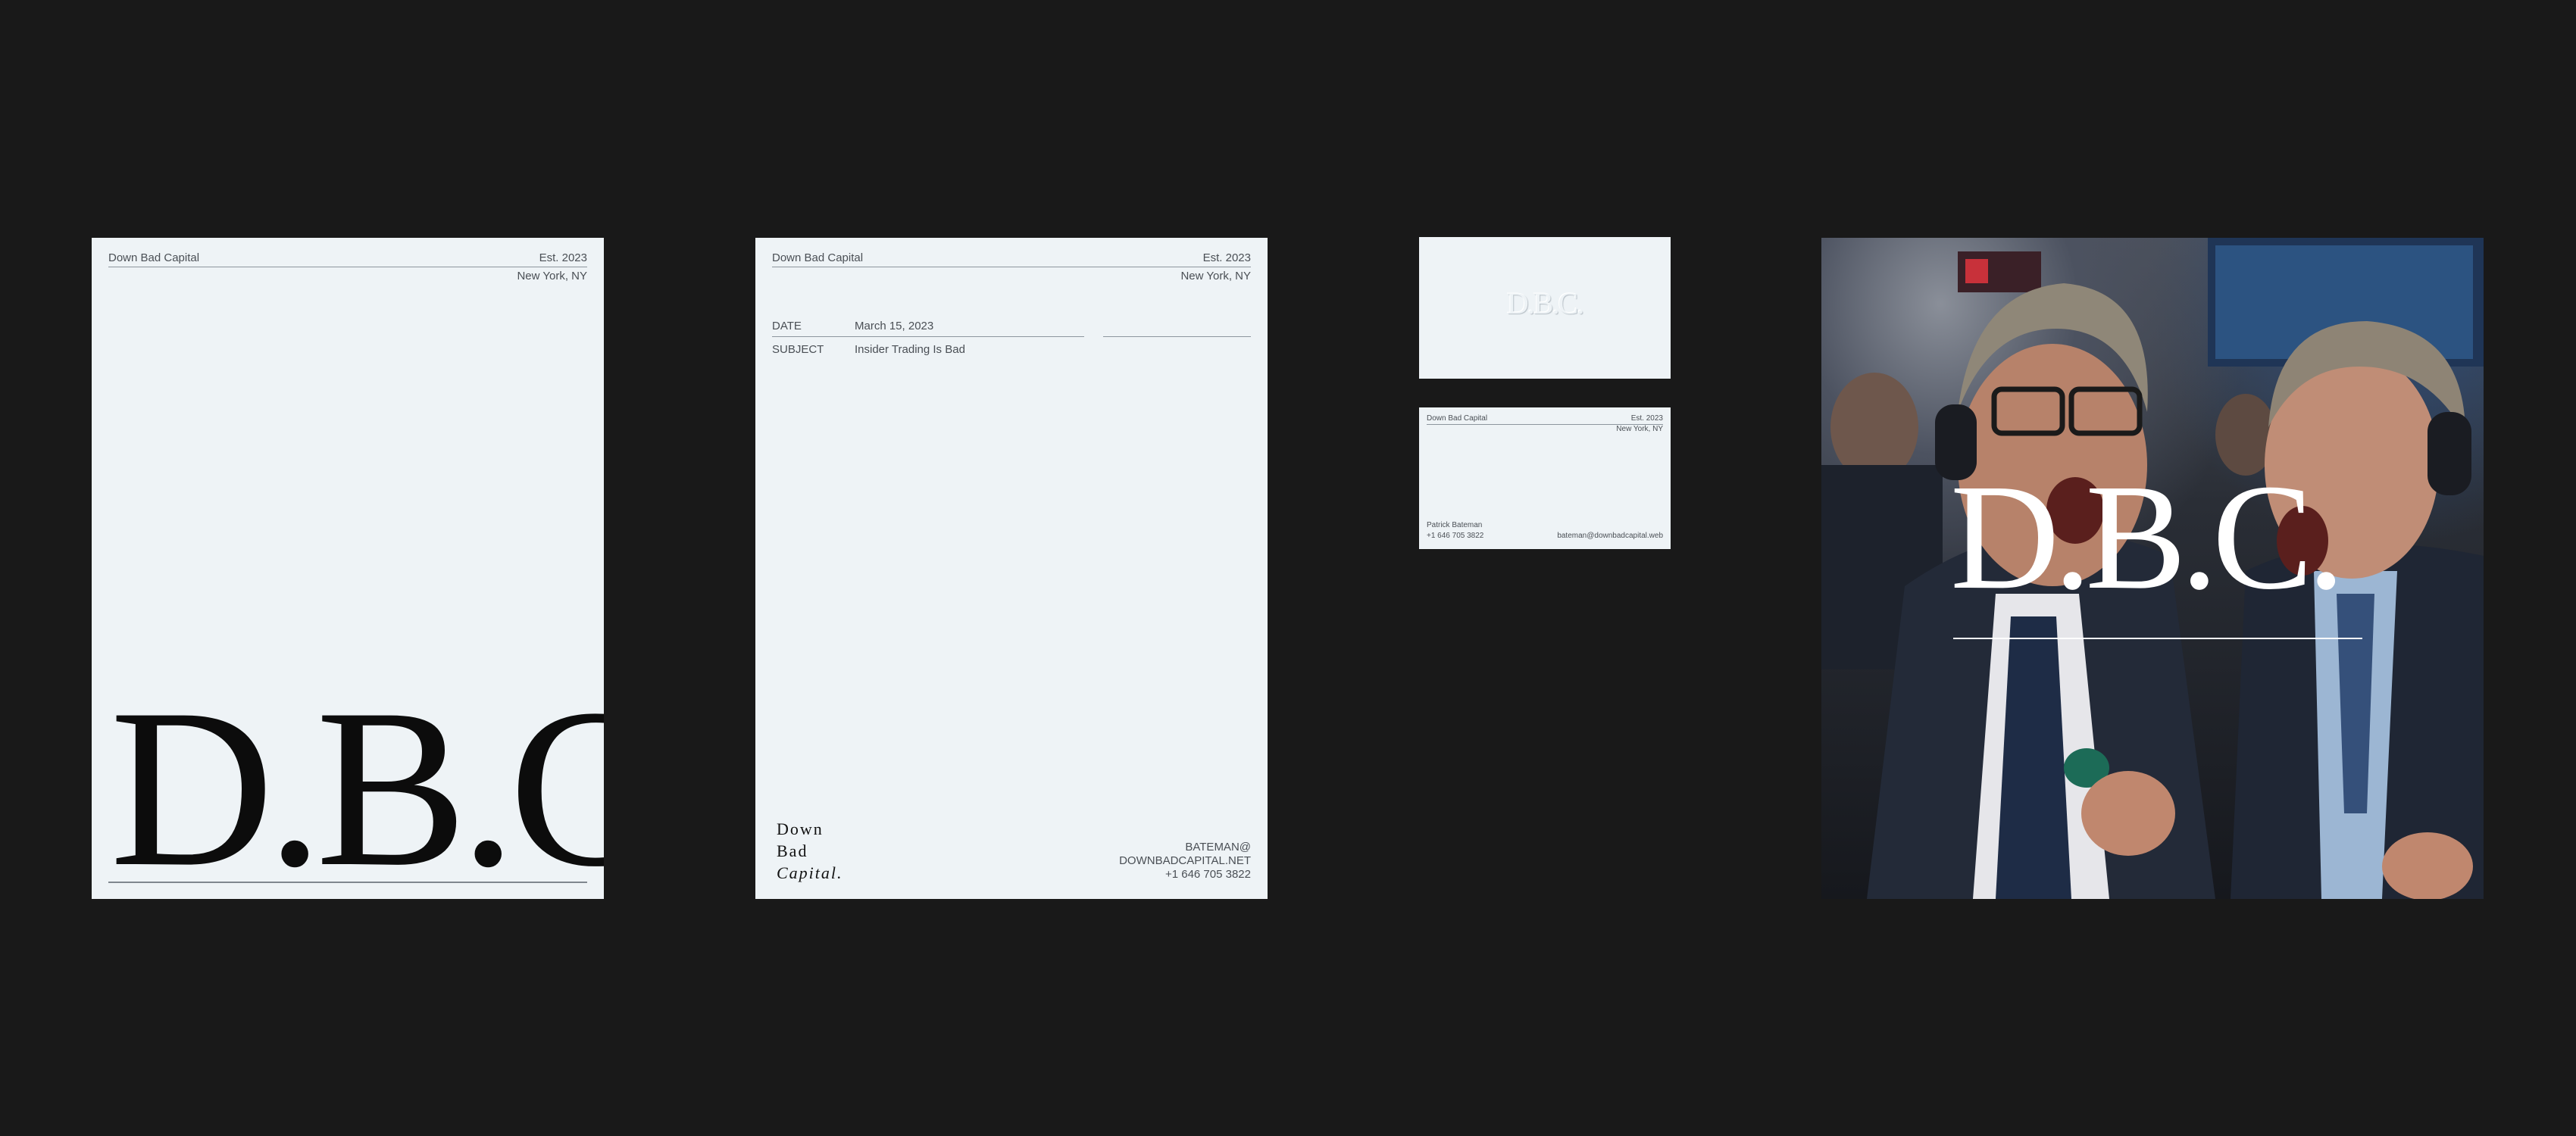 The image size is (2576, 1136). What do you see at coordinates (787, 326) in the screenshot?
I see `date-label: DATE` at bounding box center [787, 326].